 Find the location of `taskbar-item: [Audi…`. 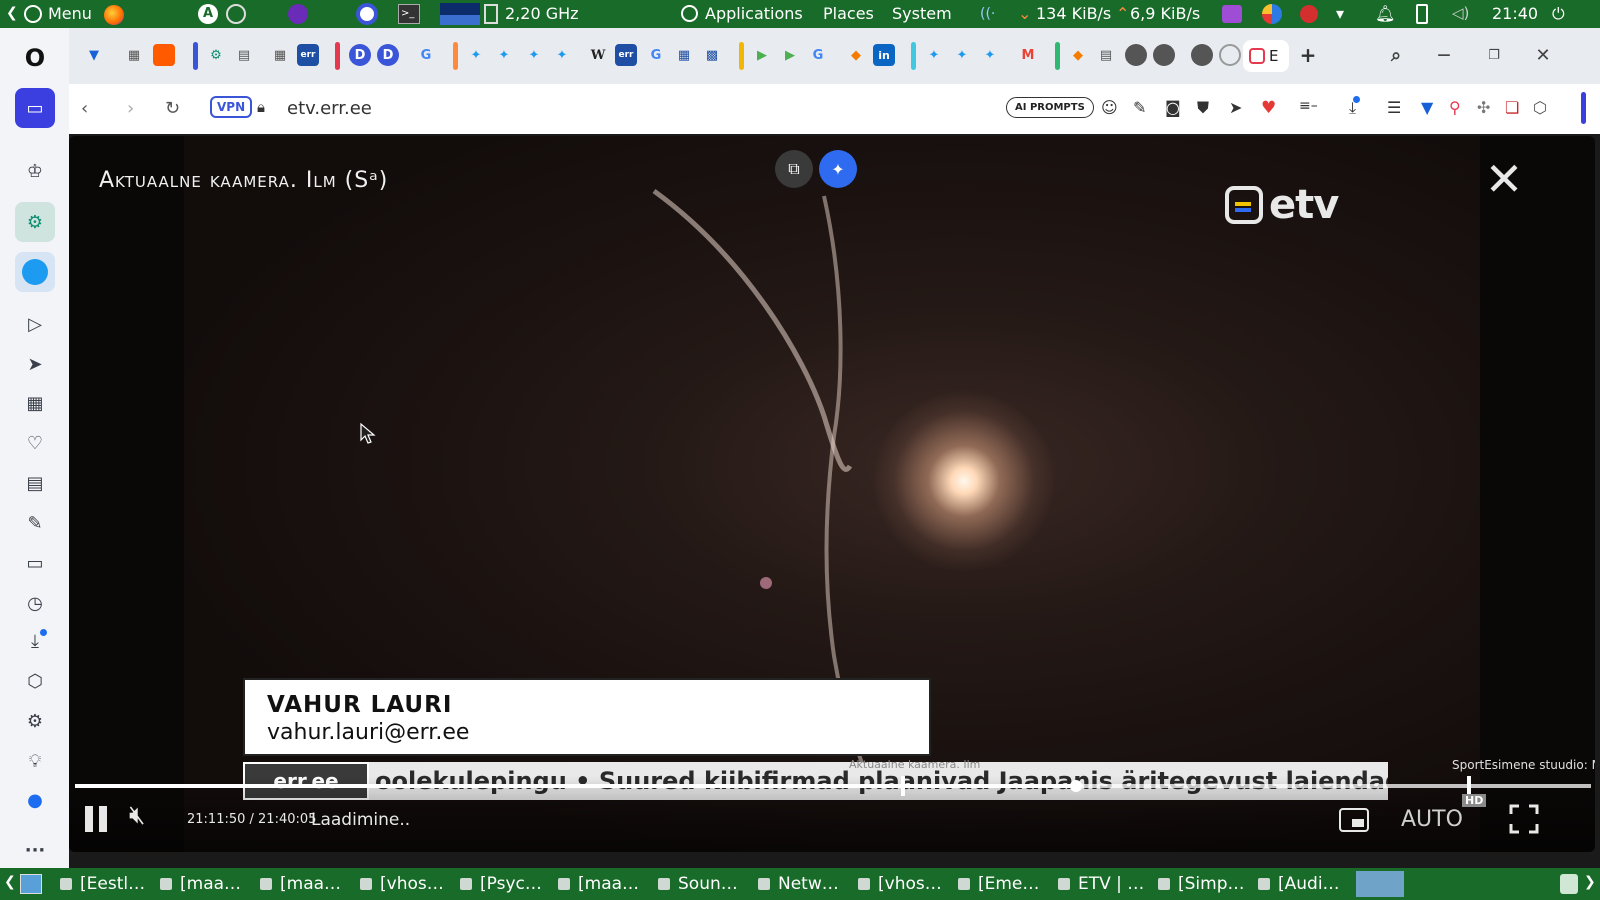

taskbar-item: [Audi… is located at coordinates (1306, 884).